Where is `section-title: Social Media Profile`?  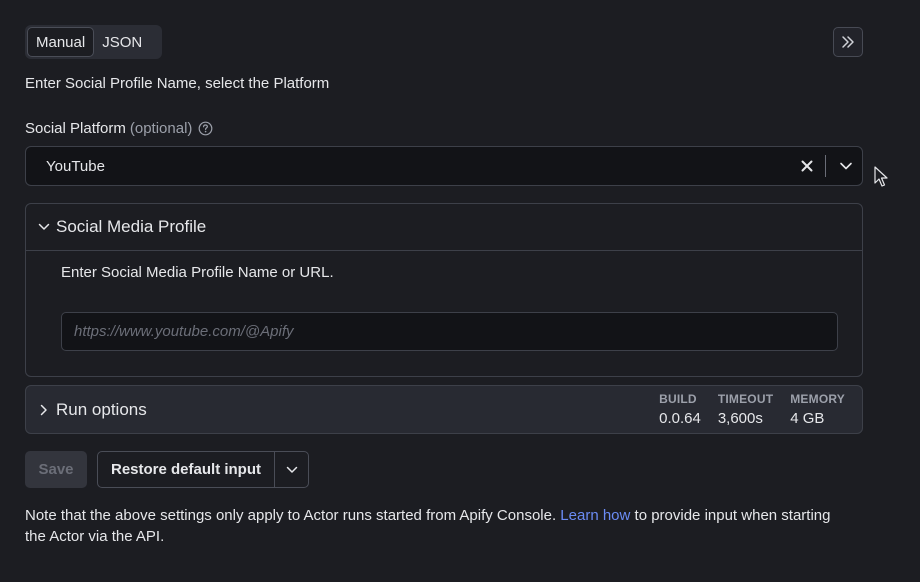
section-title: Social Media Profile is located at coordinates (131, 226).